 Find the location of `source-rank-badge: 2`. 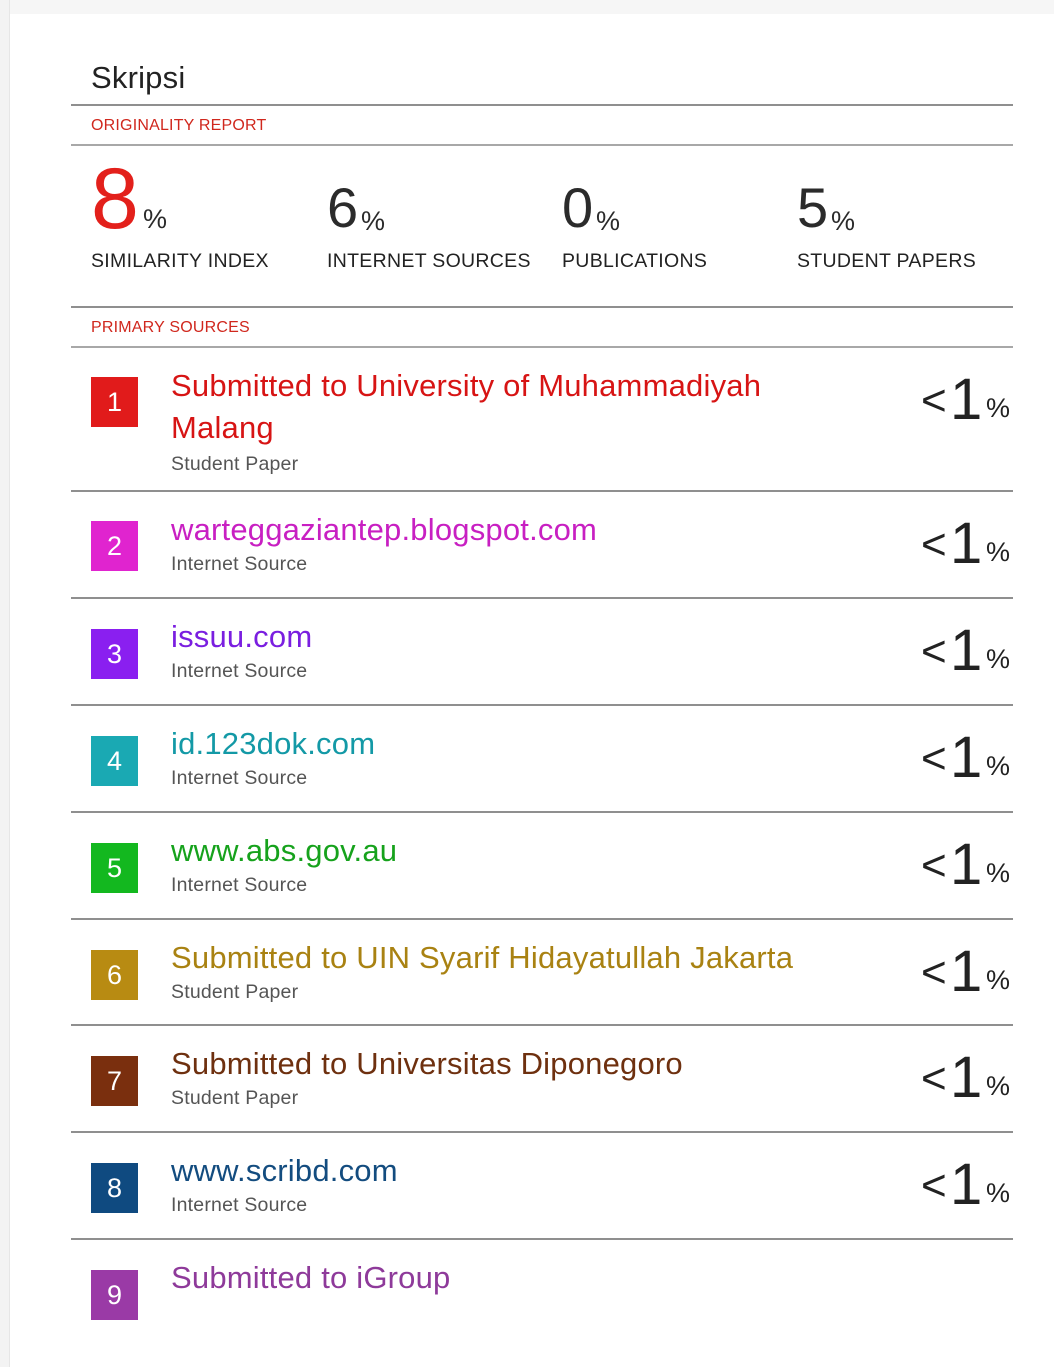

source-rank-badge: 2 is located at coordinates (114, 546).